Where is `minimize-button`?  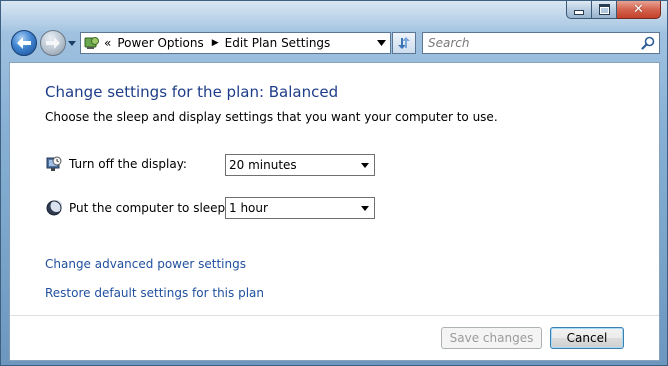 minimize-button is located at coordinates (579, 10).